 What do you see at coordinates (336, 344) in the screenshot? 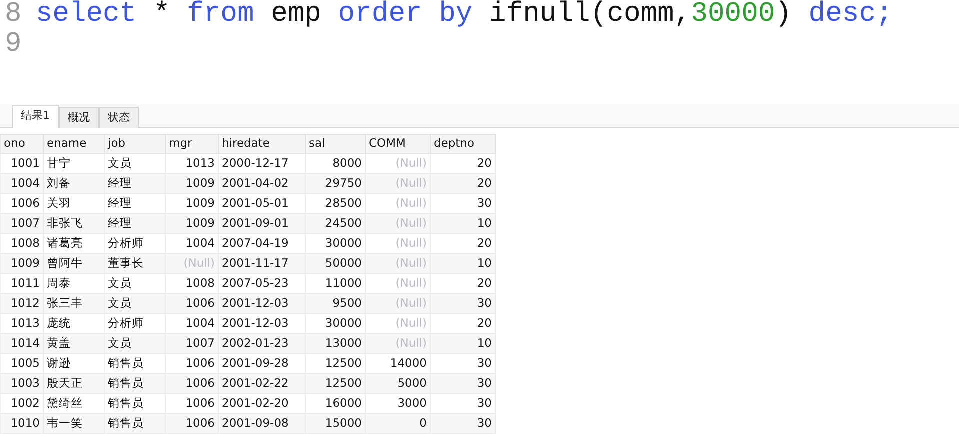
I see `table-cell: 13000` at bounding box center [336, 344].